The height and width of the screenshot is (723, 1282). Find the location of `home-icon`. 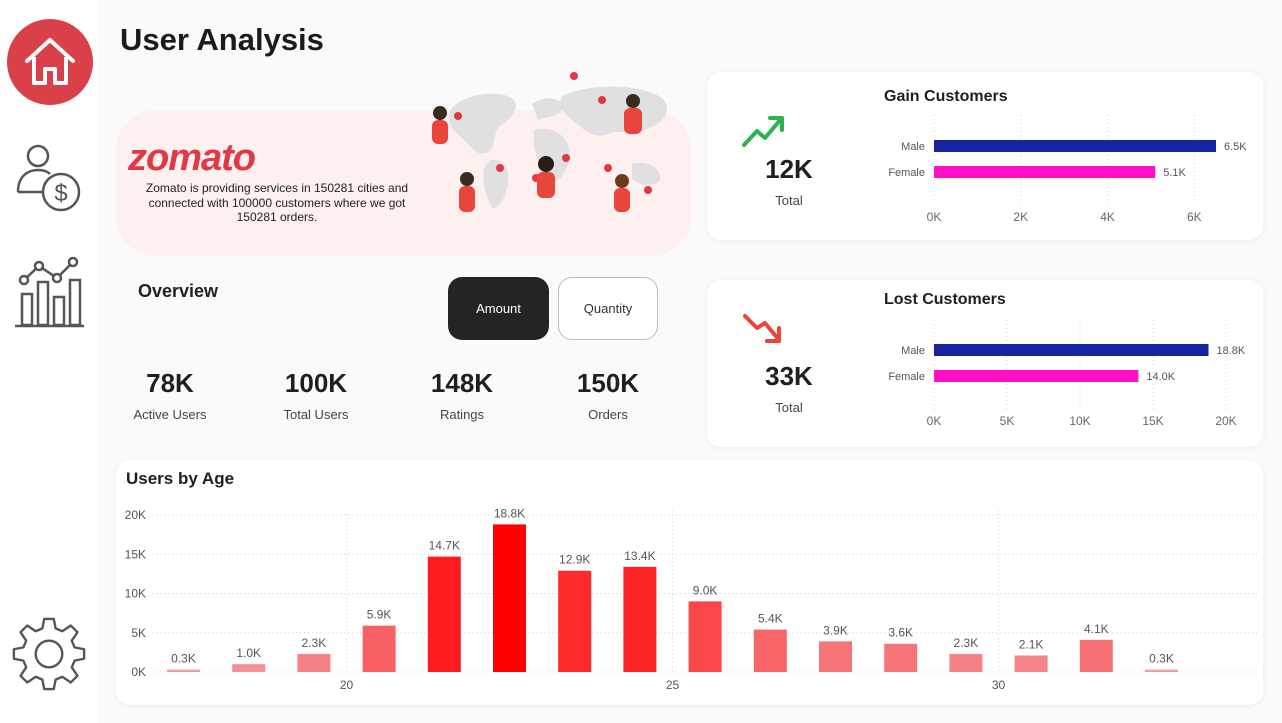

home-icon is located at coordinates (50, 61).